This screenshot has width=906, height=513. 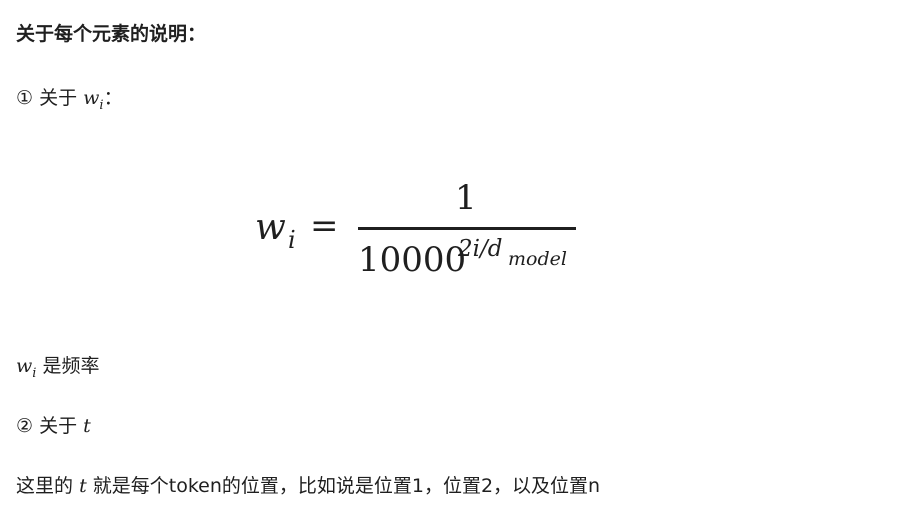 What do you see at coordinates (467, 228) in the screenshot?
I see `formula-fraction-bar` at bounding box center [467, 228].